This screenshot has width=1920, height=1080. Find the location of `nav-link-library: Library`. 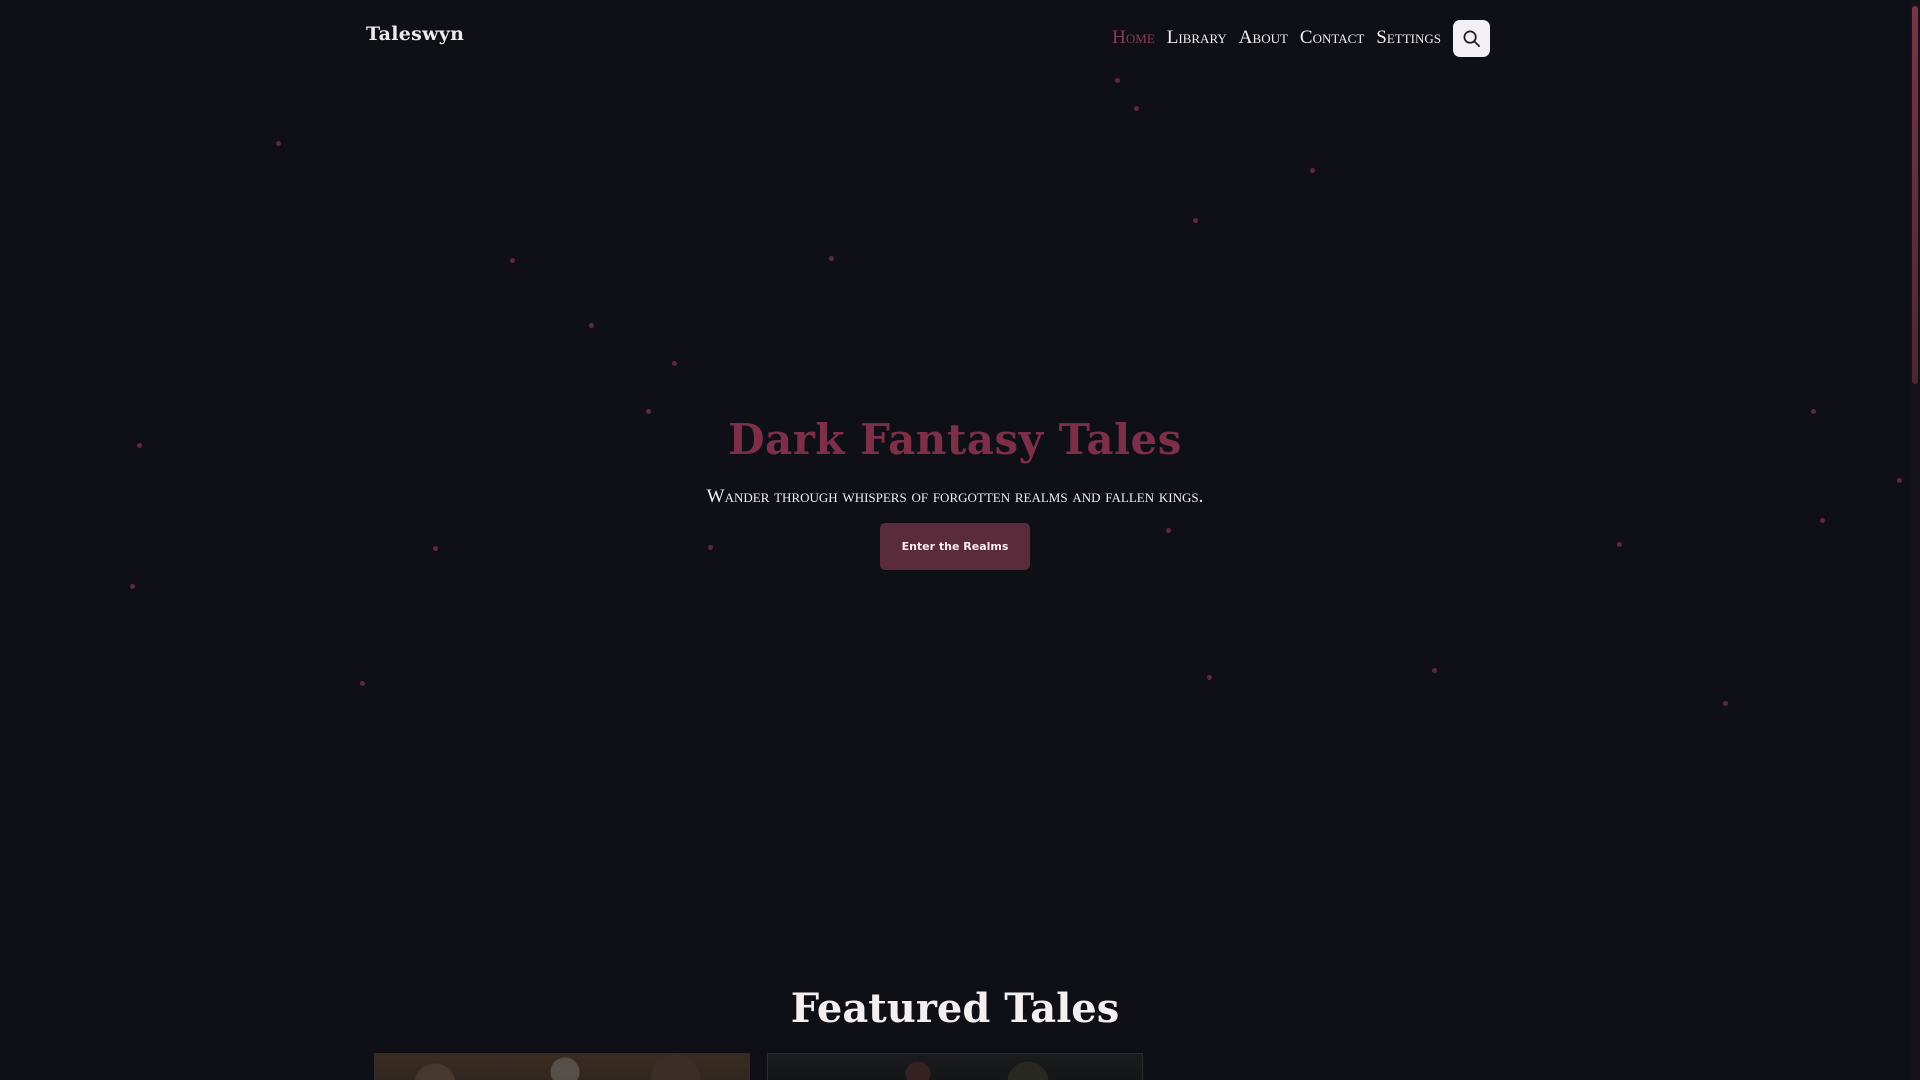

nav-link-library: Library is located at coordinates (1197, 38).